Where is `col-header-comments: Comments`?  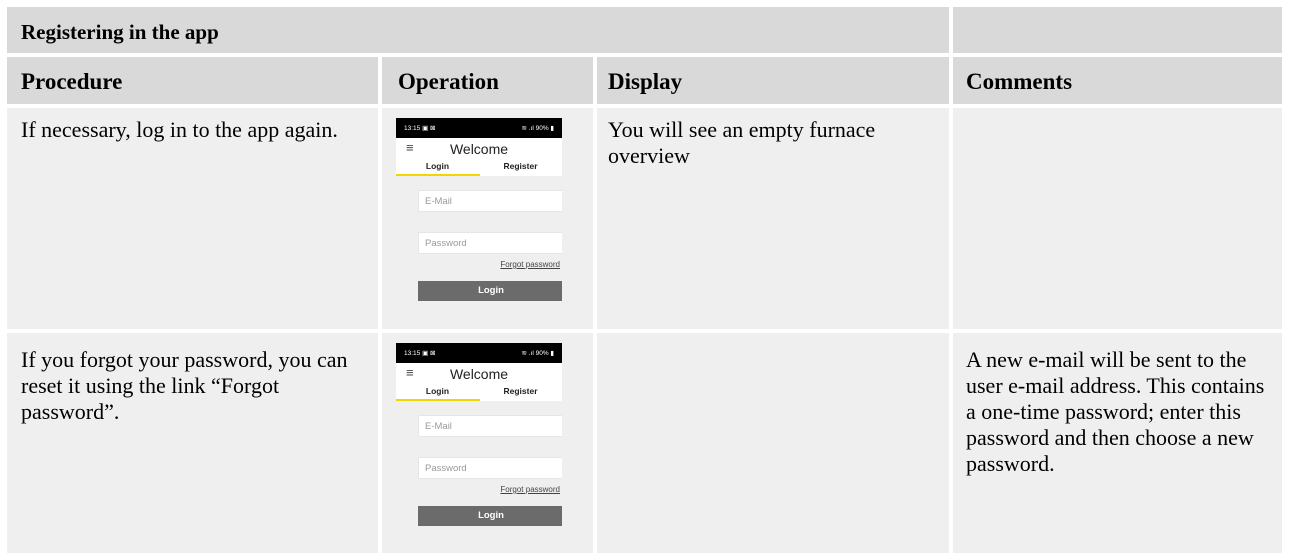 col-header-comments: Comments is located at coordinates (1117, 80).